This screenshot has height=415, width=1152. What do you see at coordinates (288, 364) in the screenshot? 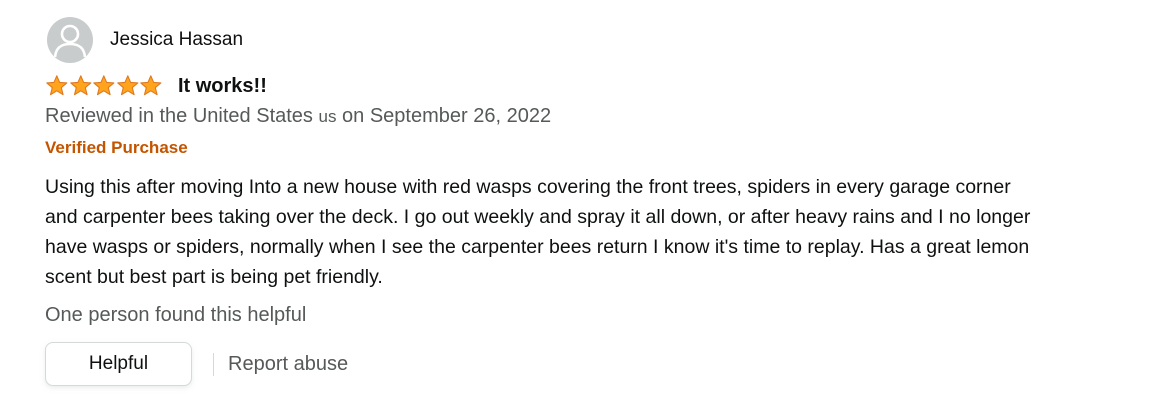
I see `report-abuse-link: Report abuse` at bounding box center [288, 364].